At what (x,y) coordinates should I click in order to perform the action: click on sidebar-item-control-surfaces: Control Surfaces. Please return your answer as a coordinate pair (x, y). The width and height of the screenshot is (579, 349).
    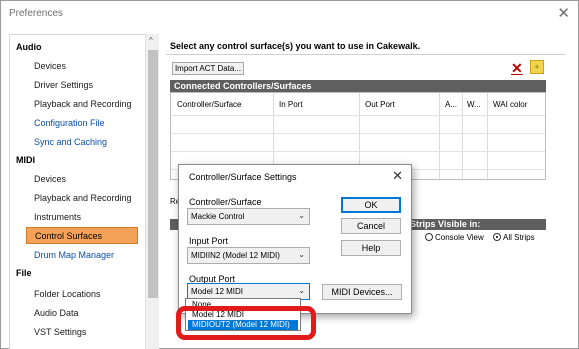
    Looking at the image, I should click on (82, 235).